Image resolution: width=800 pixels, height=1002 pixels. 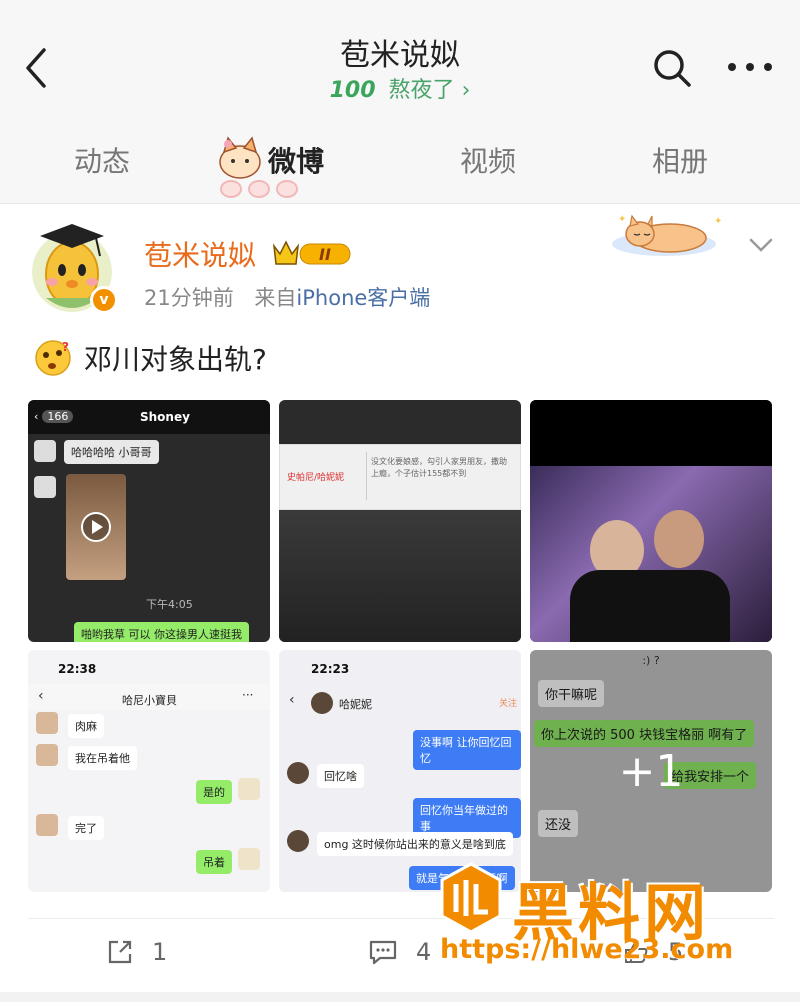 What do you see at coordinates (175, 359) in the screenshot?
I see `post-body-text: 邓川对象出轨?` at bounding box center [175, 359].